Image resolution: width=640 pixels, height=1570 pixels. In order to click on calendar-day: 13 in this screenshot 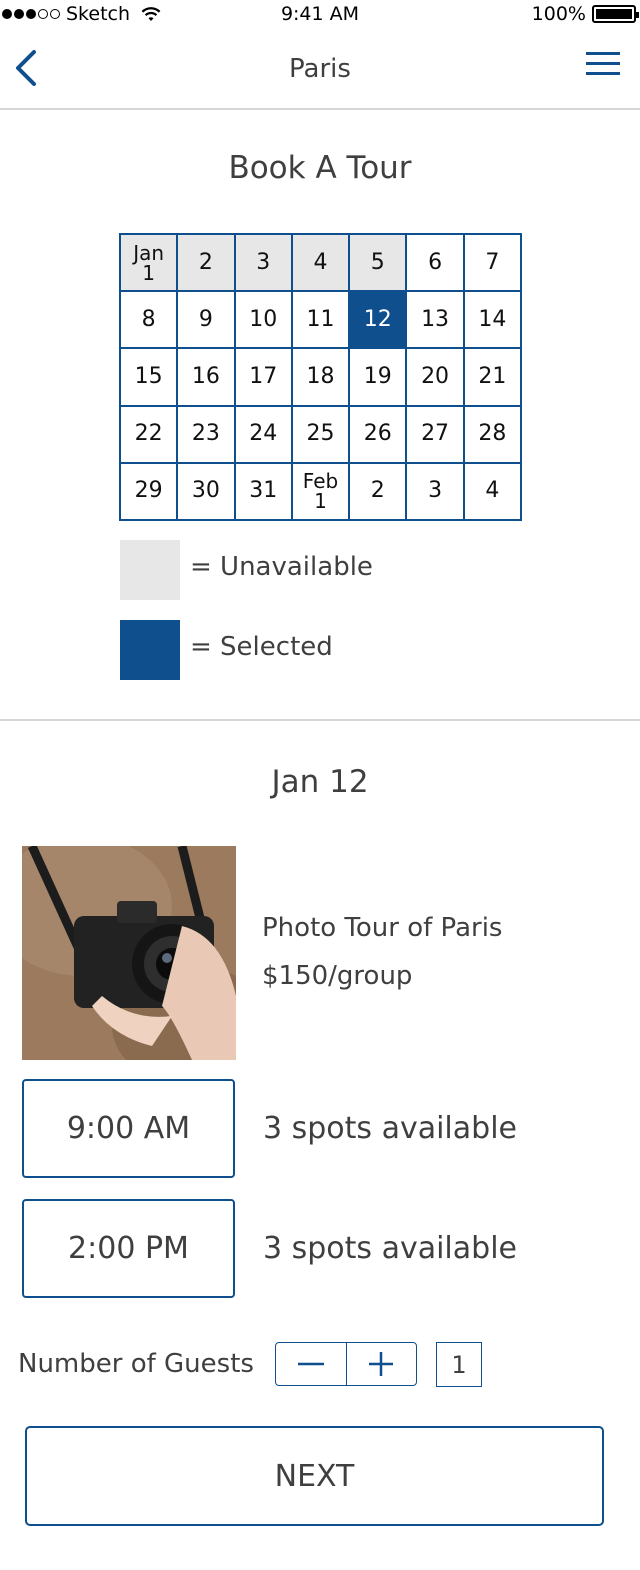, I will do `click(435, 320)`.